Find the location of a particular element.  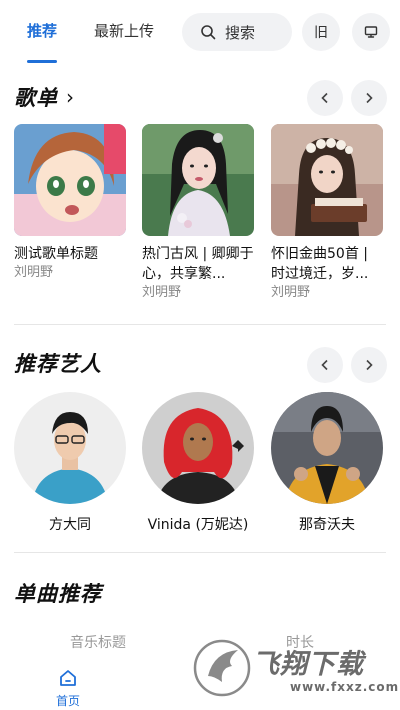

playlist-card: 热门古风 | 卿卿于心，共享繁... 刘明野 is located at coordinates (198, 213).